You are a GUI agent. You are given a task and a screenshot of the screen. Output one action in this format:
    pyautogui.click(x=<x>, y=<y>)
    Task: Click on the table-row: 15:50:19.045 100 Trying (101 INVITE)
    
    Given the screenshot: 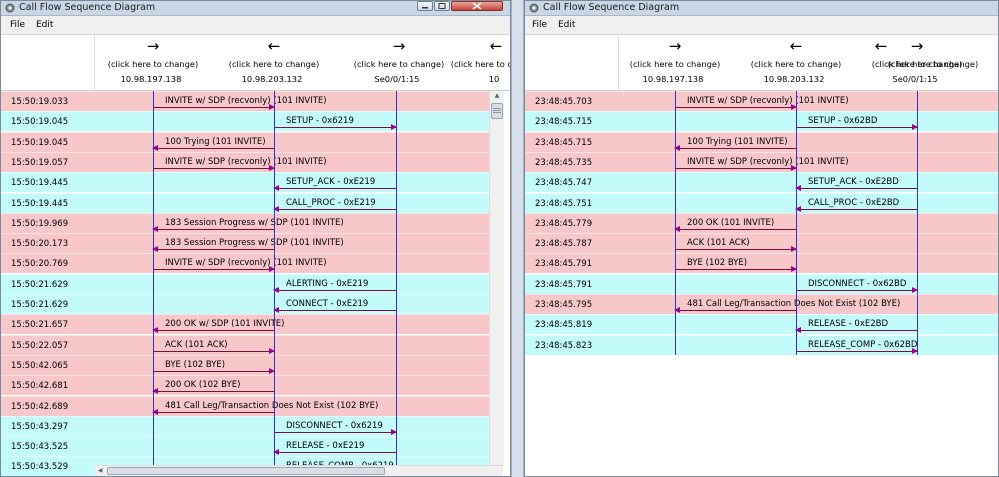 What is the action you would take?
    pyautogui.click(x=245, y=142)
    